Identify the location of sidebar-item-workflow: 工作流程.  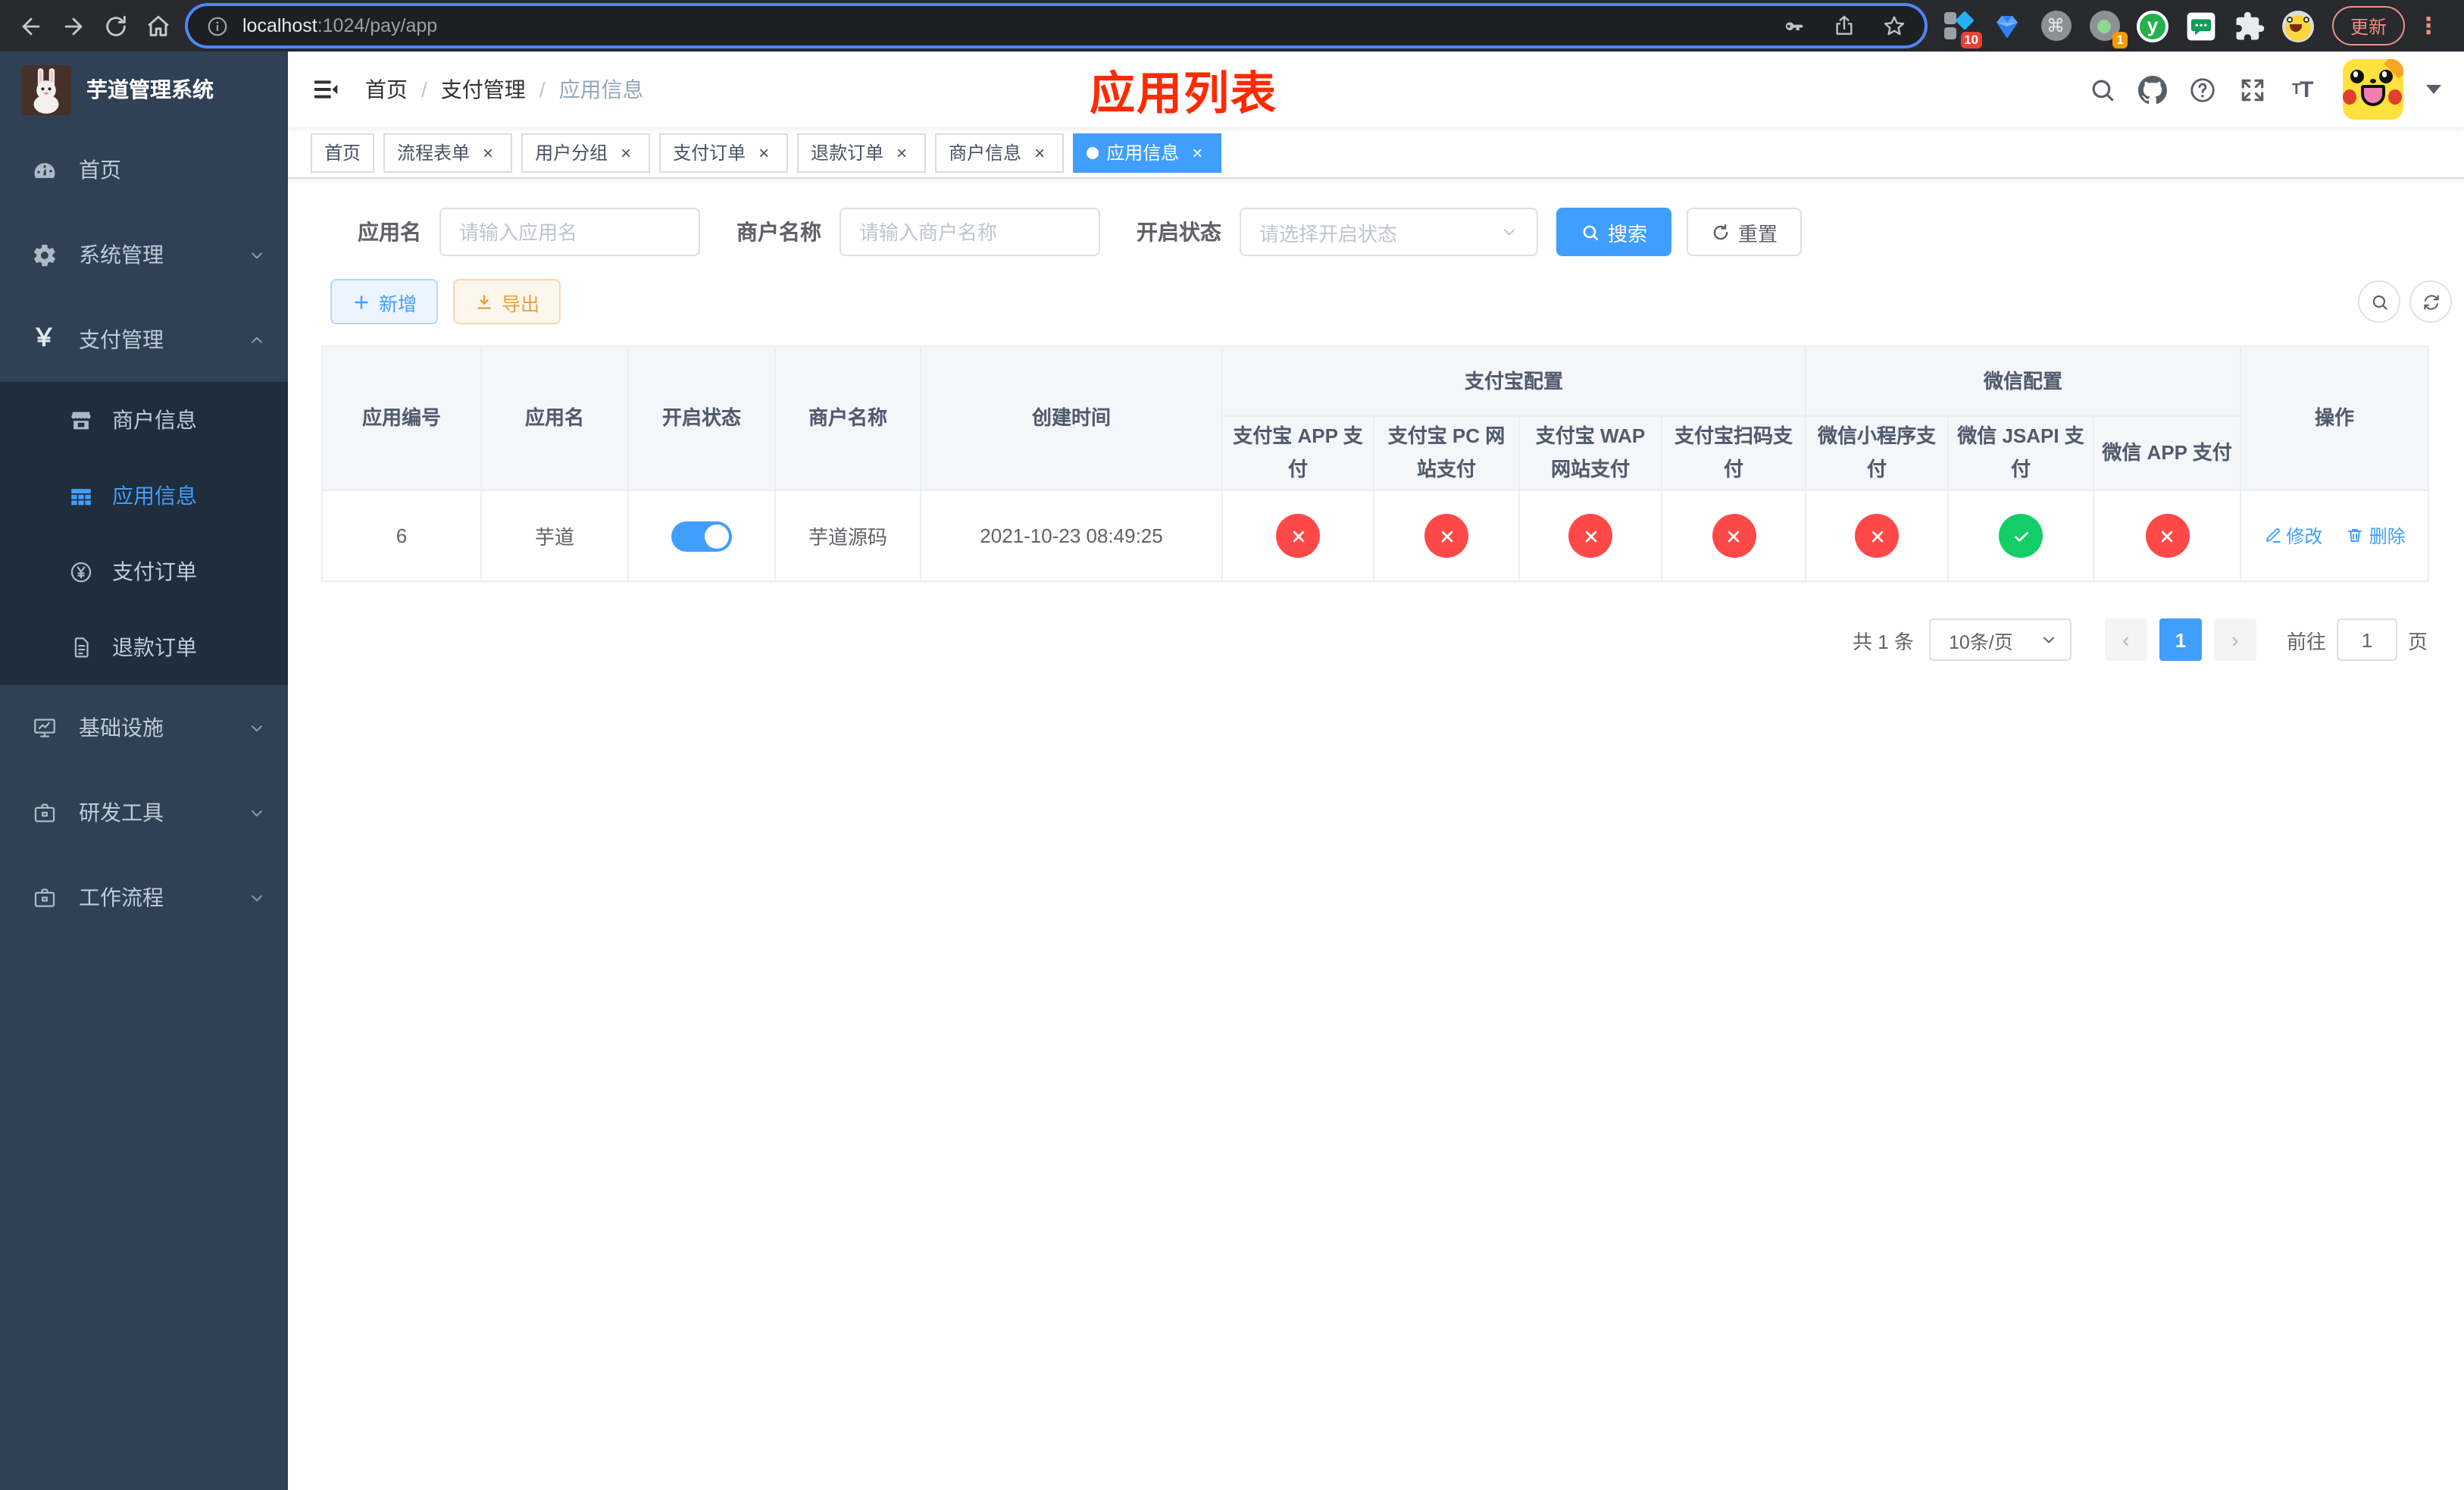
(144, 898).